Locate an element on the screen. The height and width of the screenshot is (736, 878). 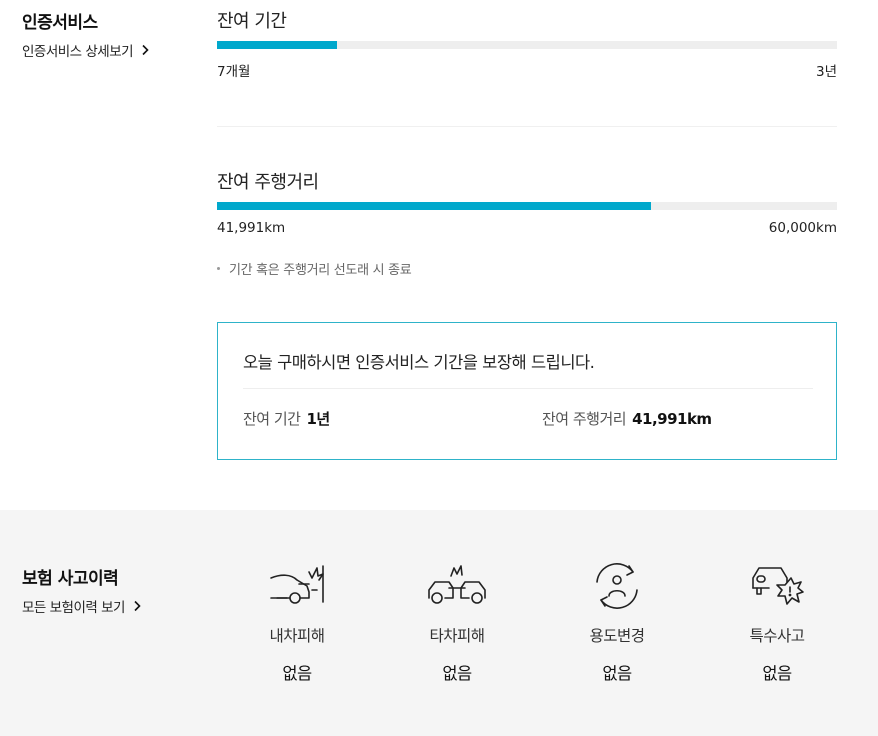
other-damage-label: 타차피해 is located at coordinates (457, 636).